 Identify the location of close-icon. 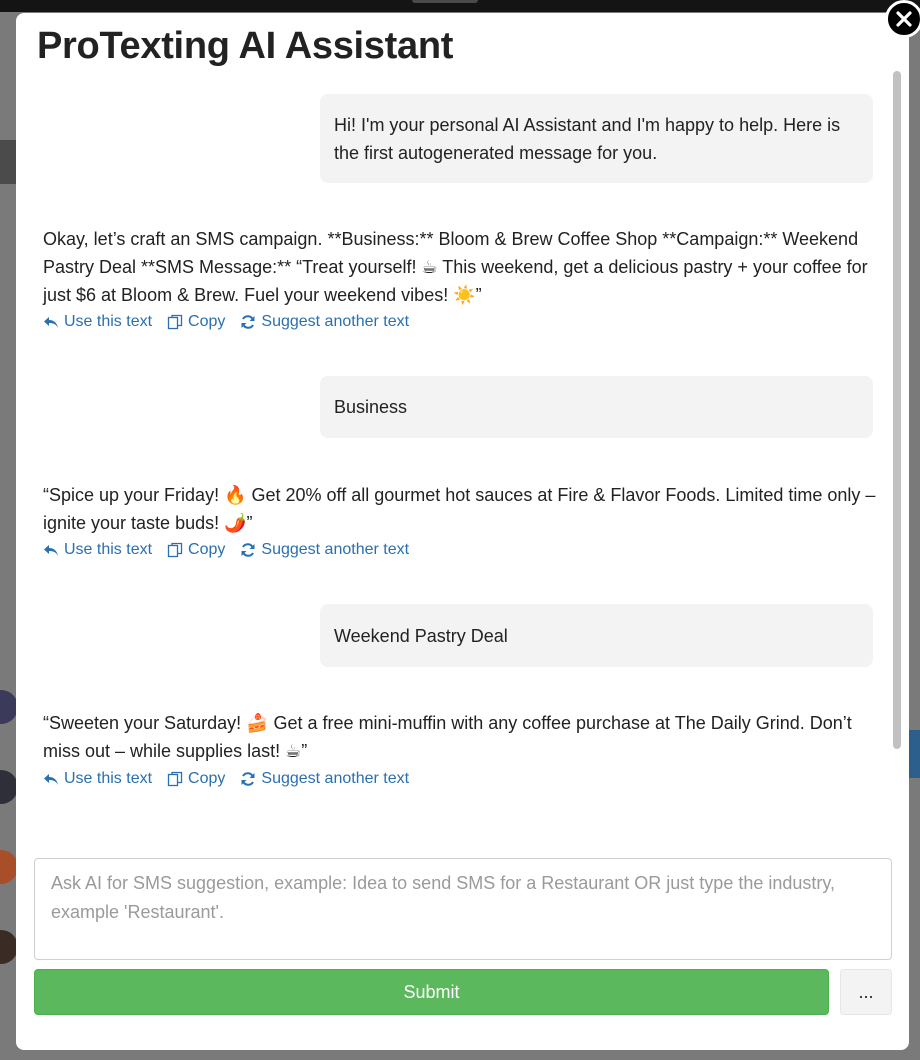
(904, 19).